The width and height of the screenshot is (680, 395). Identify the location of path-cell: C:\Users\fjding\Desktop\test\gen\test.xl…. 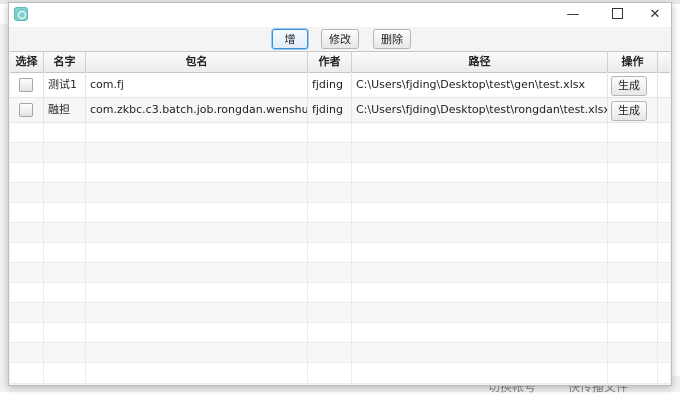
(480, 85).